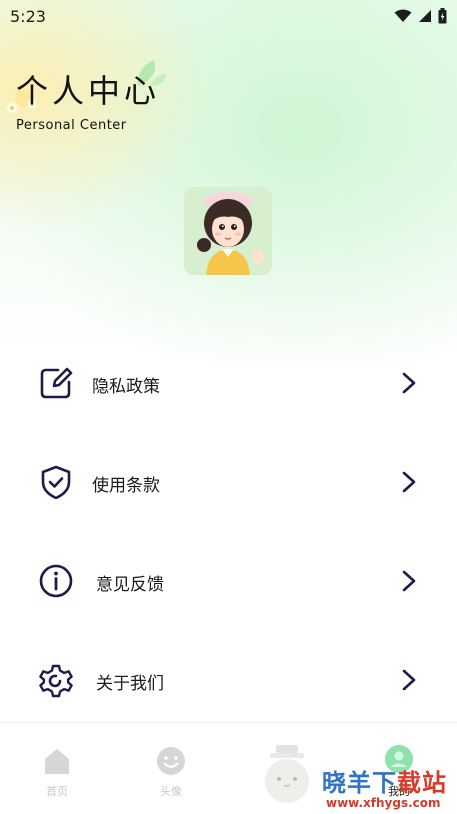  What do you see at coordinates (126, 486) in the screenshot?
I see `menu-label-terms-of-use: 使用条款` at bounding box center [126, 486].